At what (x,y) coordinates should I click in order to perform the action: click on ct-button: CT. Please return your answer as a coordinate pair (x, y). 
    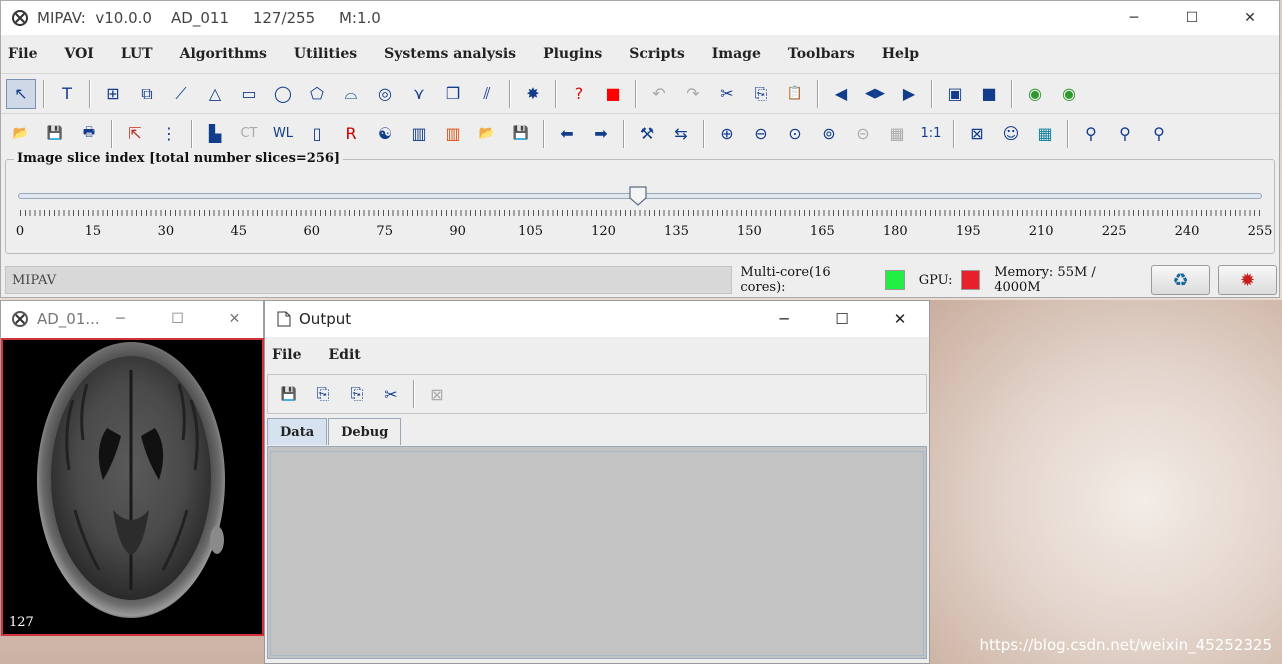
    Looking at the image, I should click on (249, 134).